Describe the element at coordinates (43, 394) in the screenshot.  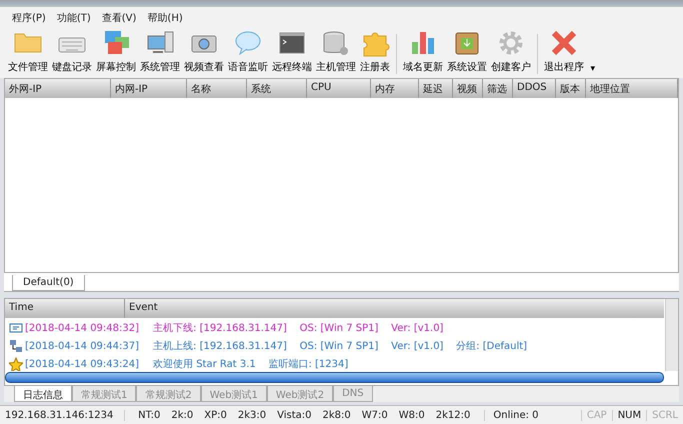
I see `log-tab: 日志信息` at that location.